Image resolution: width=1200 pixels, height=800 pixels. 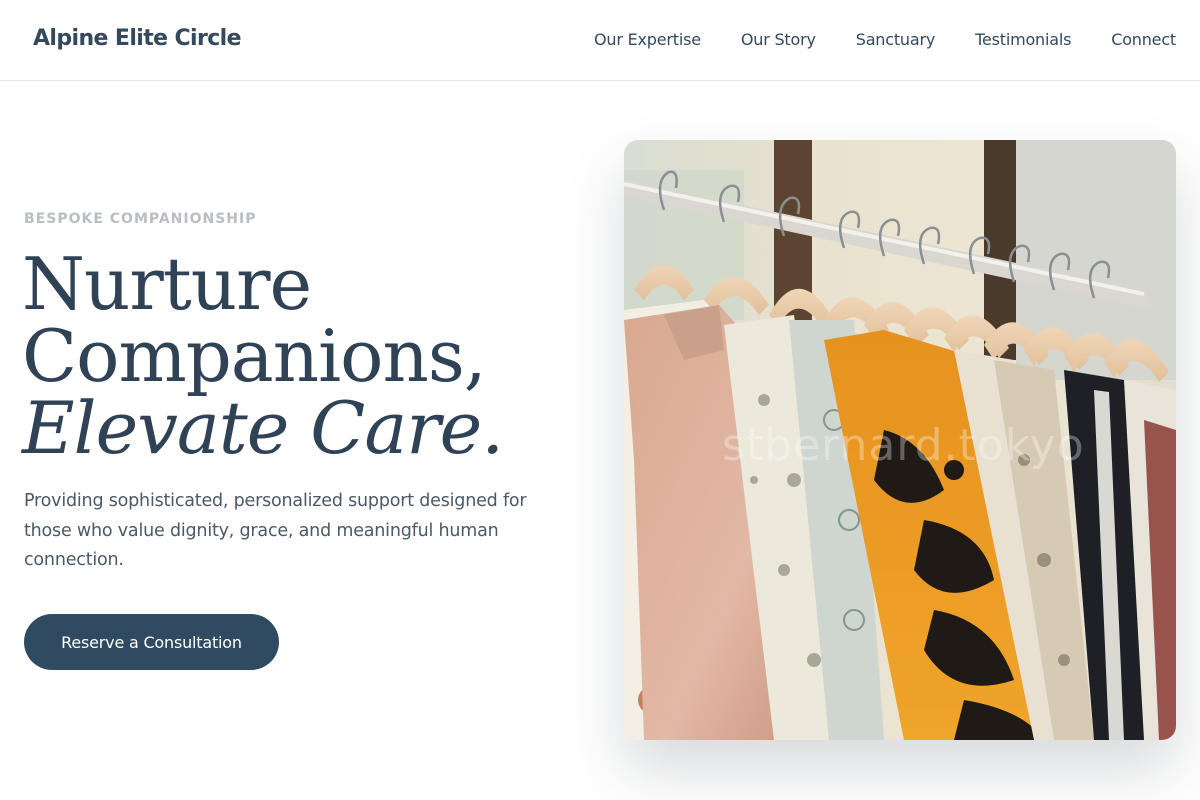 I want to click on reserve-consultation-button: Reserve a Consultation, so click(x=151, y=642).